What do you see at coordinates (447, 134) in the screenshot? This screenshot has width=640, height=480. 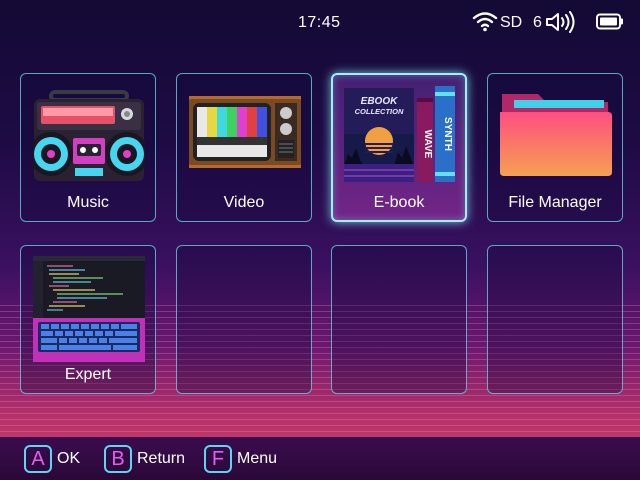 I see `ebook-spine-synth: SYNTH` at bounding box center [447, 134].